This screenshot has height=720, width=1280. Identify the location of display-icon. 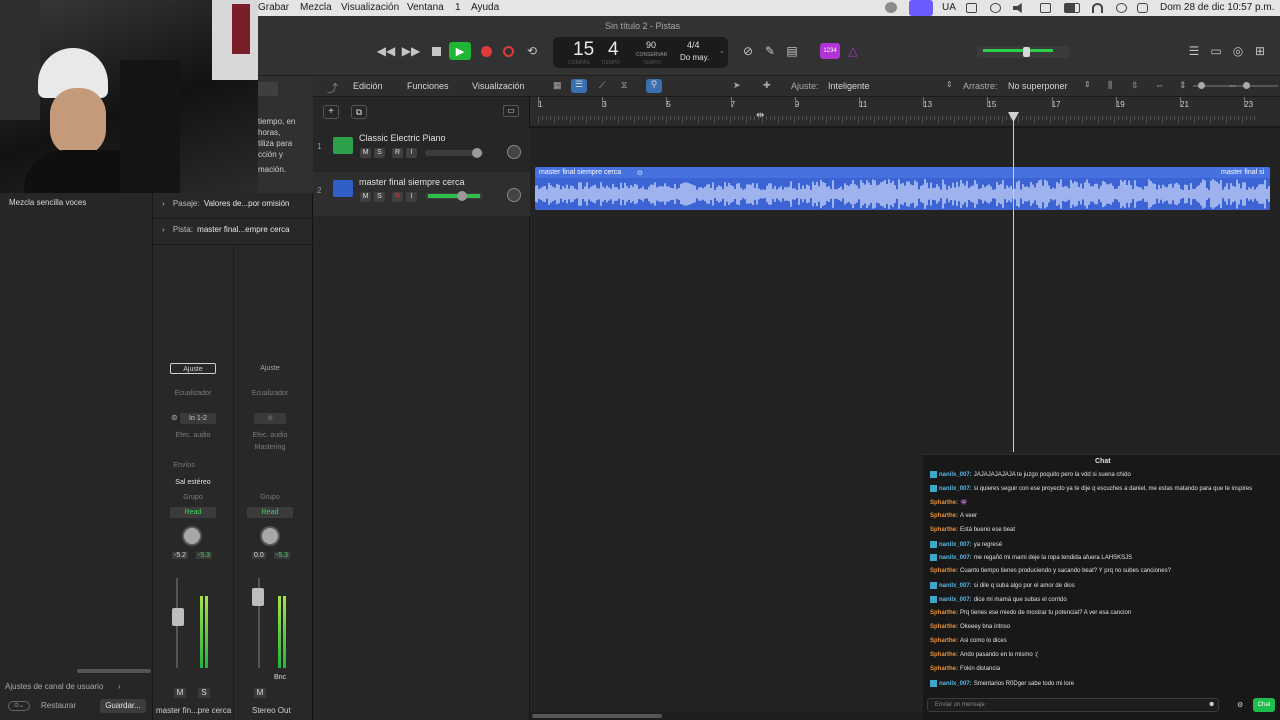
(971, 8).